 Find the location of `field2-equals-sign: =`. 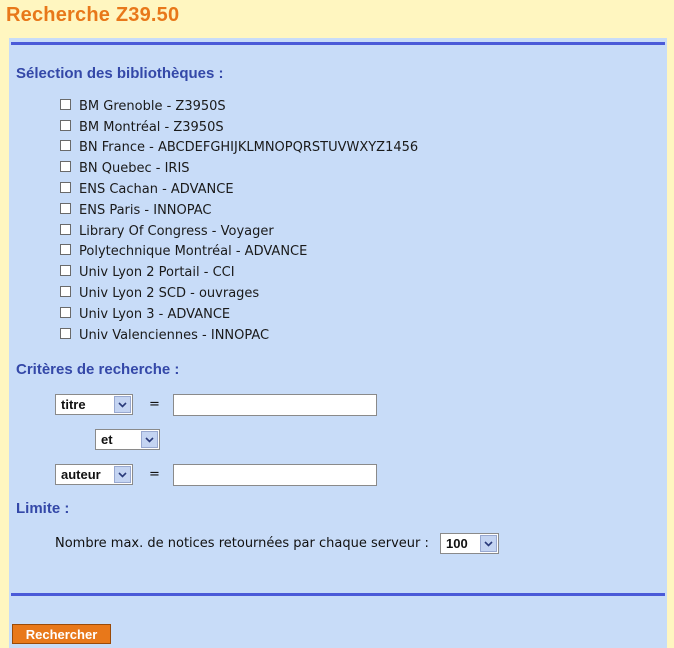

field2-equals-sign: = is located at coordinates (154, 474).